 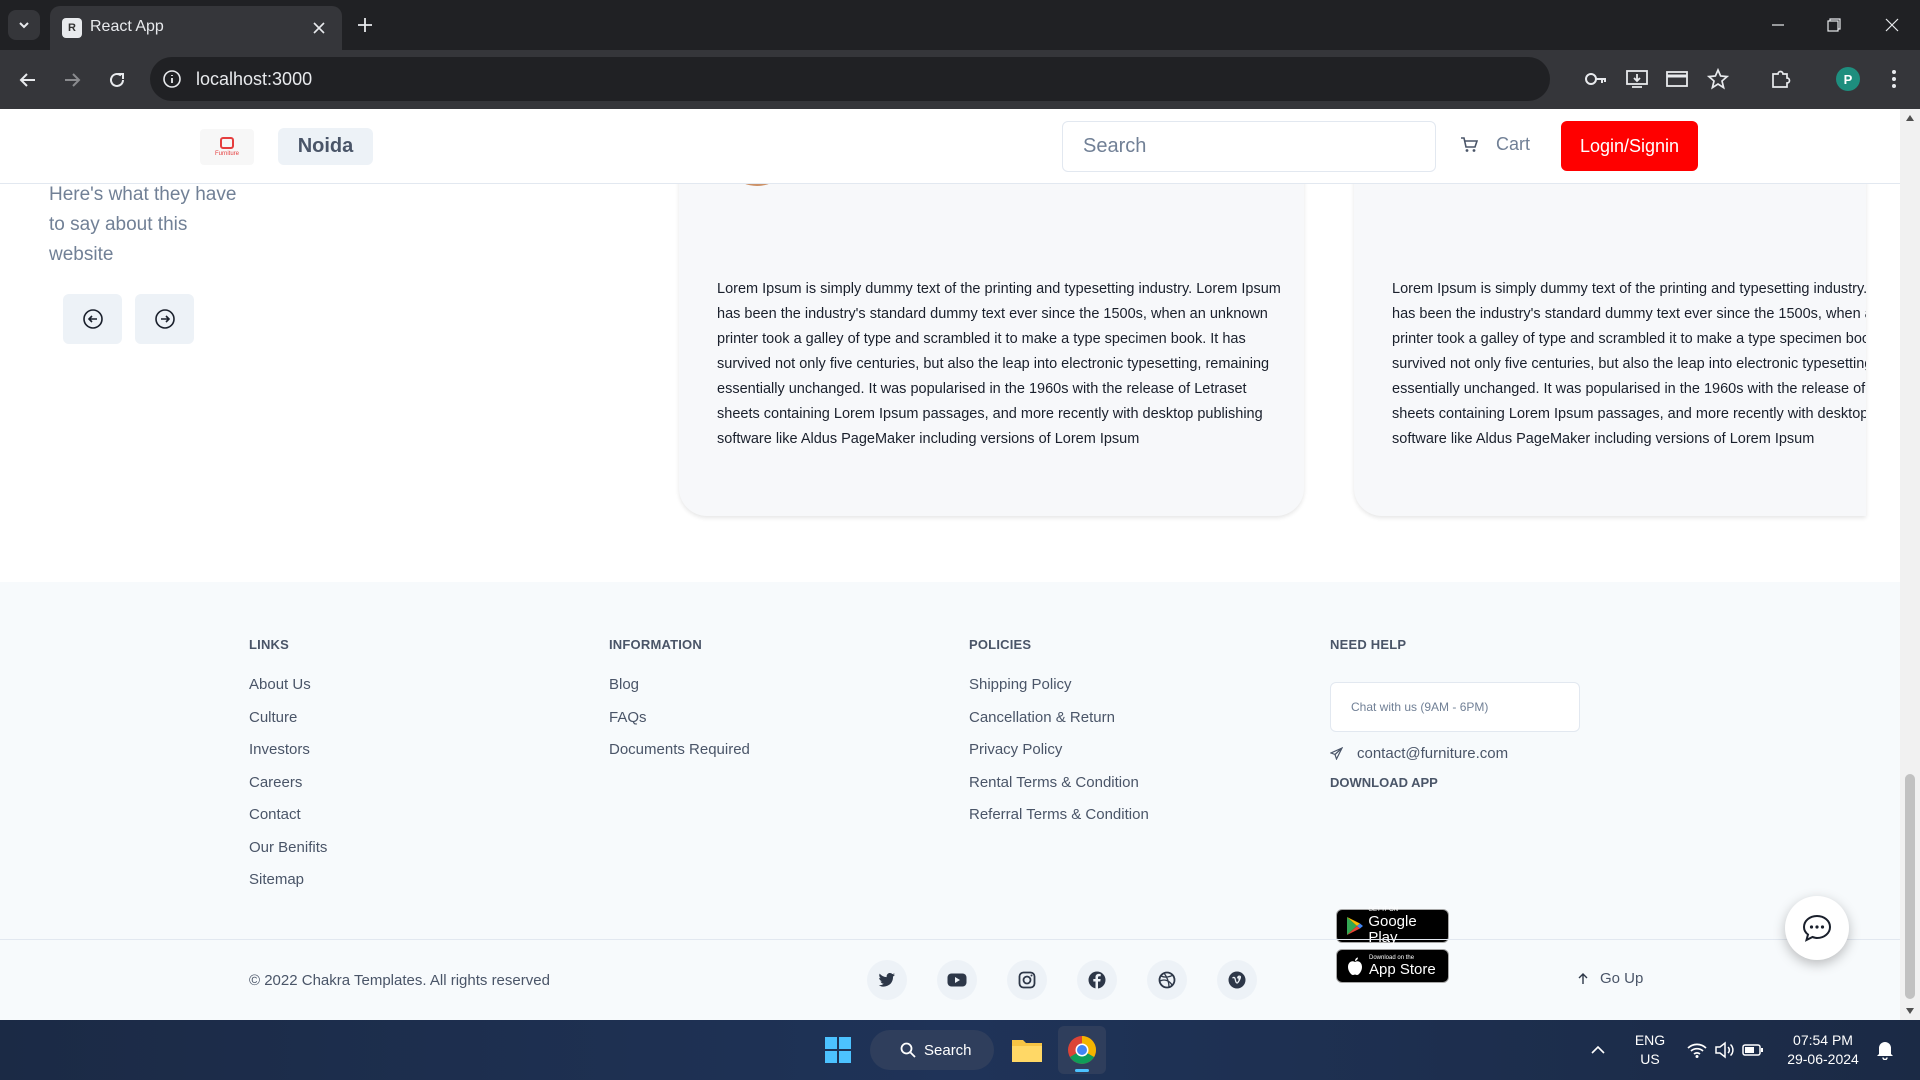 I want to click on next-testimonial-button, so click(x=164, y=319).